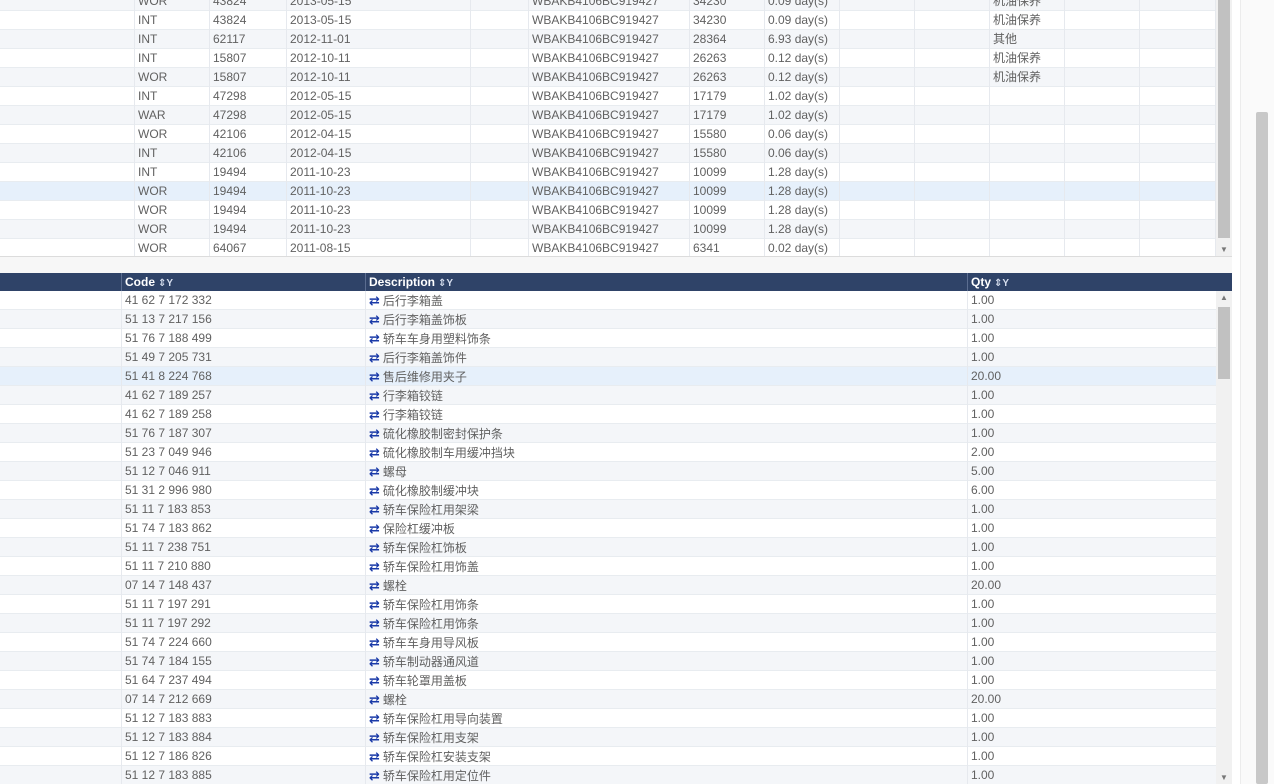 The width and height of the screenshot is (1274, 784). Describe the element at coordinates (608, 338) in the screenshot. I see `part-row: 51 76 7 188 499 ⇄ 轿车车身用塑料饰条 1.00` at that location.